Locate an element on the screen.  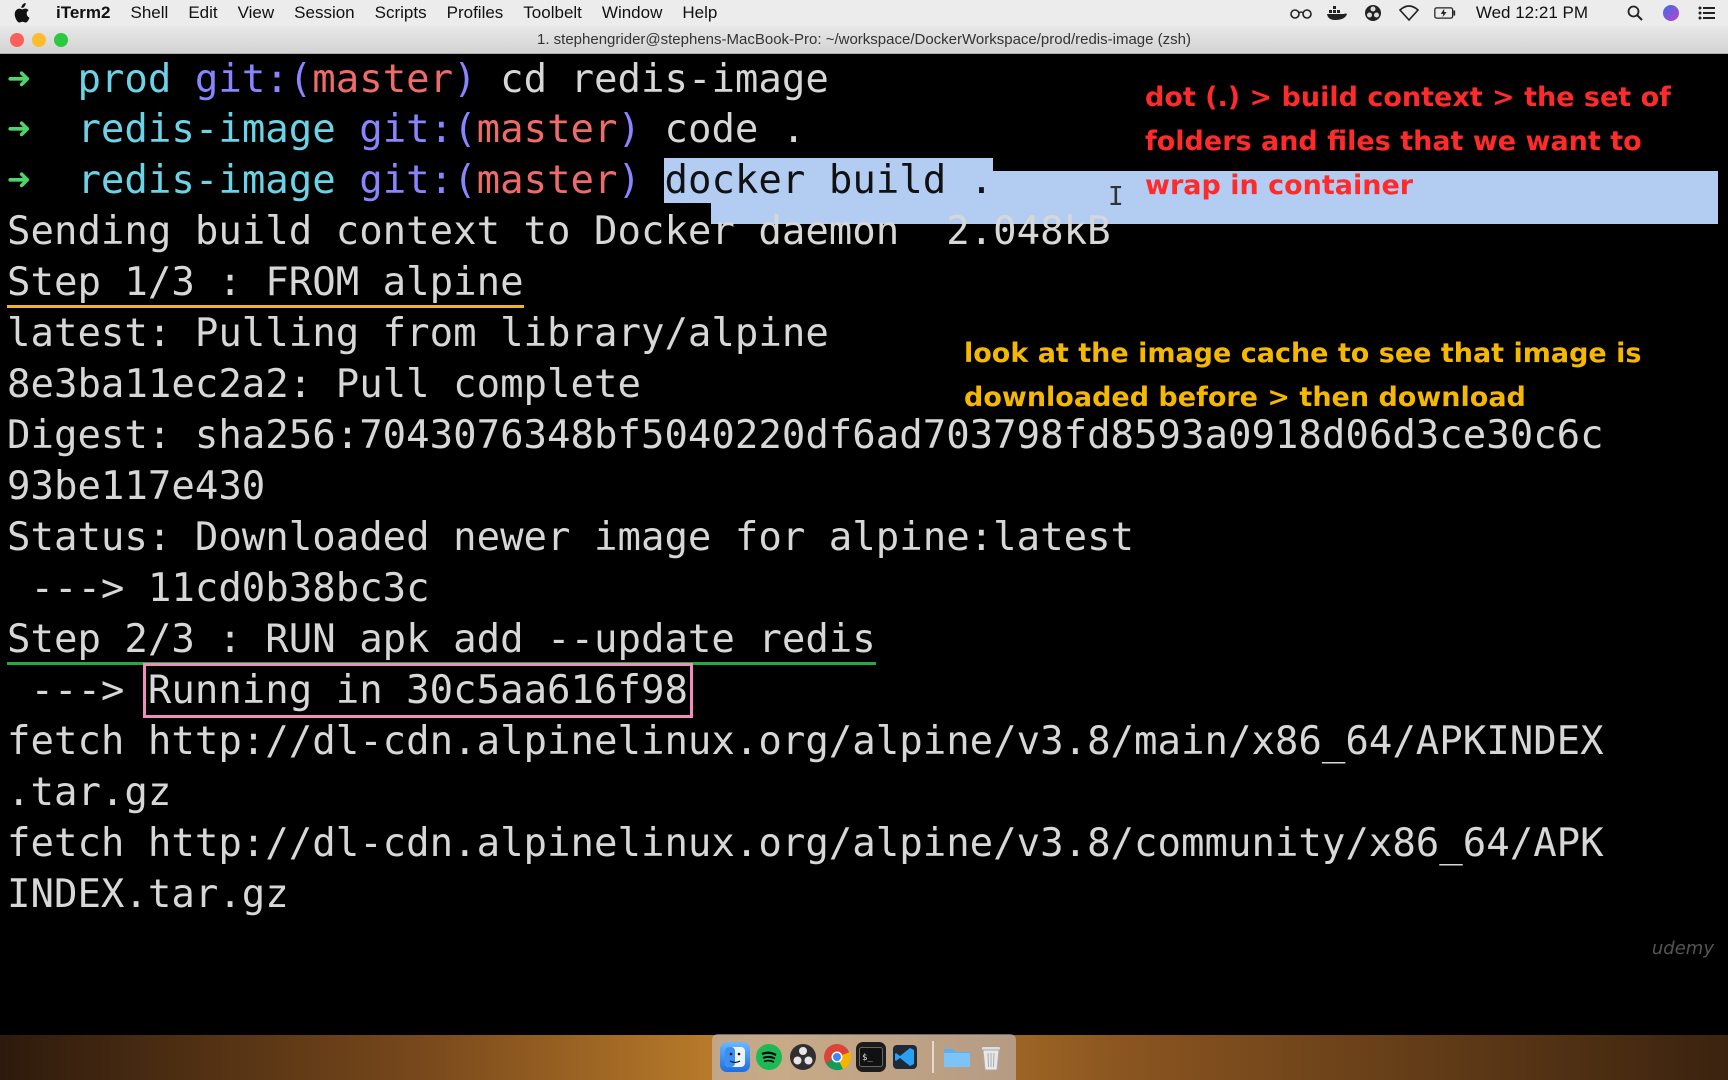
step1-underlined: Step 1/3 : FROM alpine is located at coordinates (265, 284).